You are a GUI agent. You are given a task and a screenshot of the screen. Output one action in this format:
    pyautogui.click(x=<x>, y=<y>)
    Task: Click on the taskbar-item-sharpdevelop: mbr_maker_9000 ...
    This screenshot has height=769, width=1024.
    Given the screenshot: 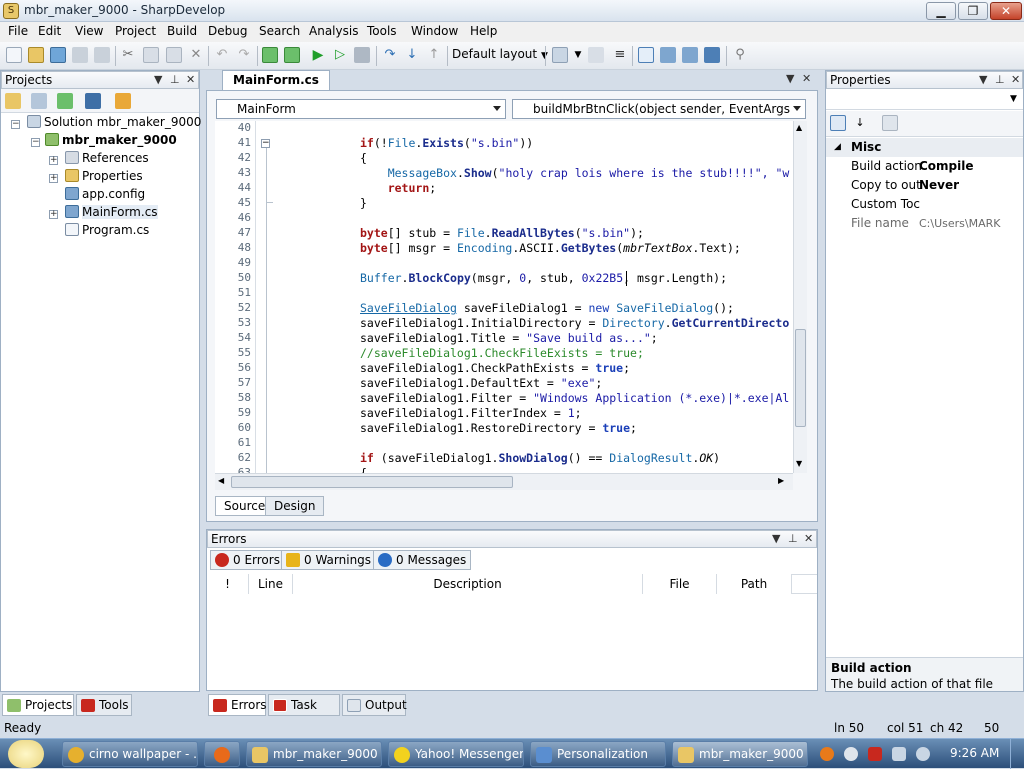 What is the action you would take?
    pyautogui.click(x=740, y=754)
    